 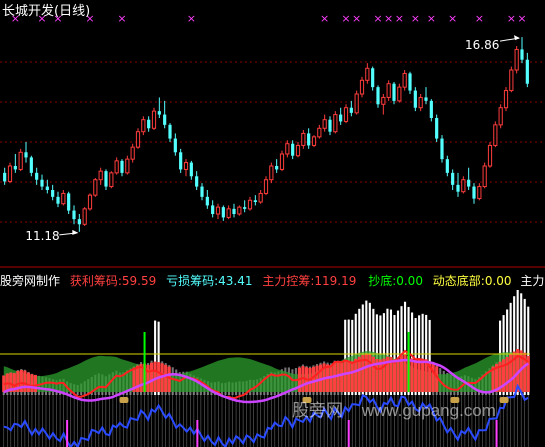 What do you see at coordinates (395, 281) in the screenshot?
I see `legend-bottom-signal: 抄底:0.00` at bounding box center [395, 281].